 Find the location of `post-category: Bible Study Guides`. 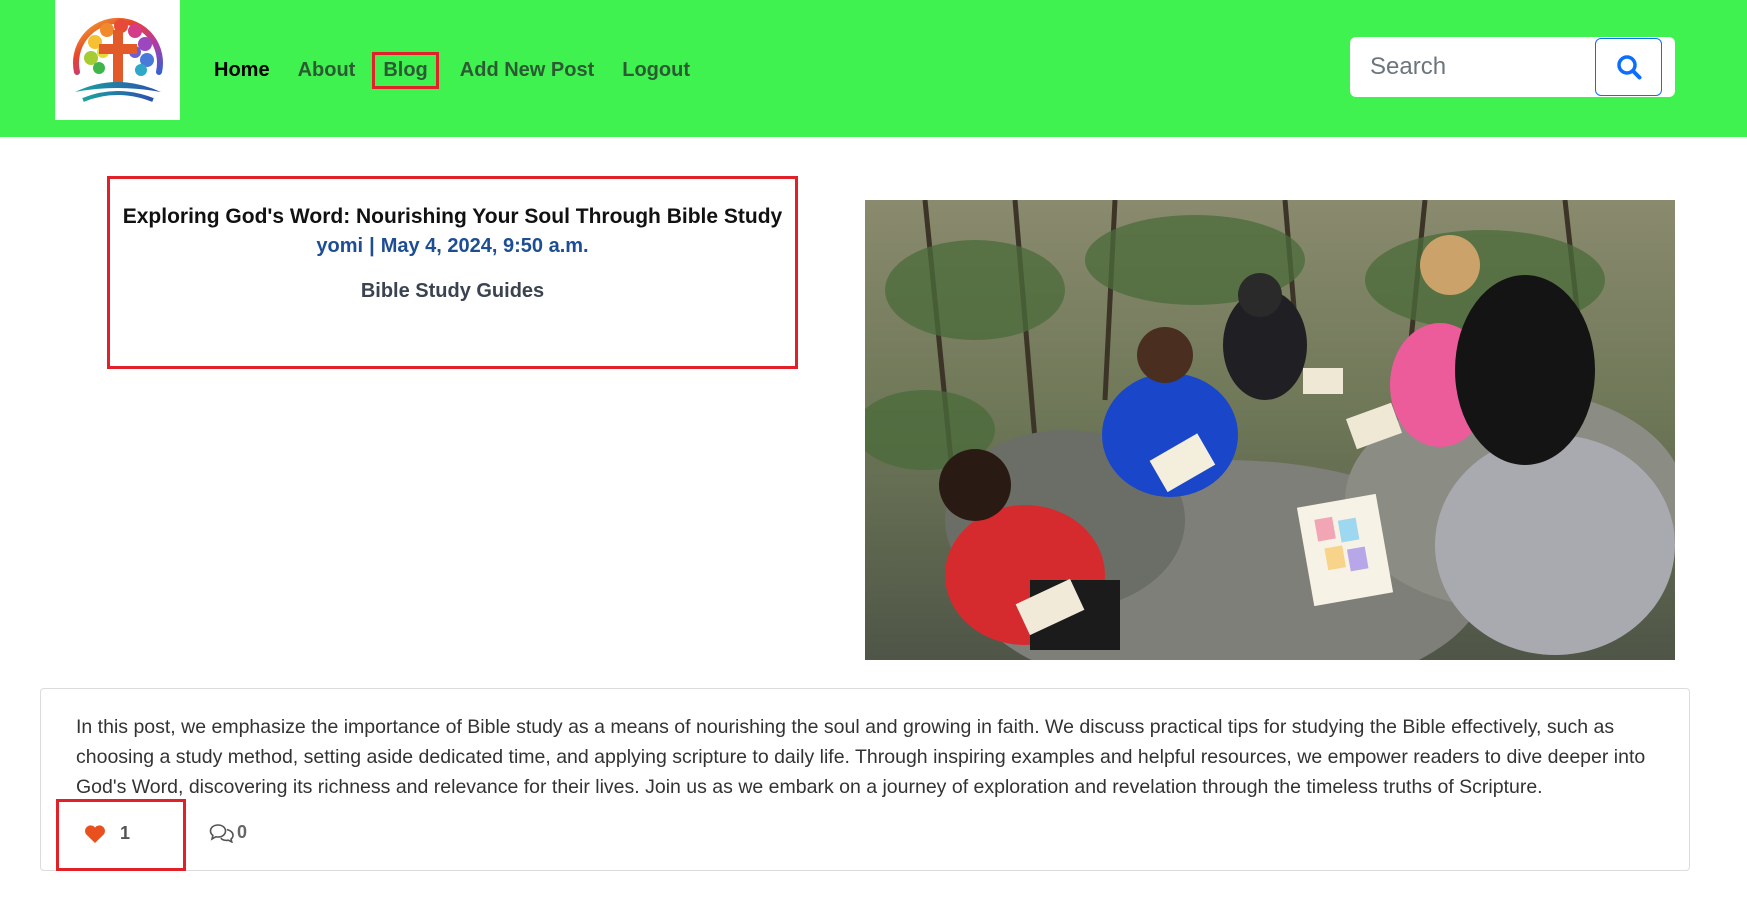

post-category: Bible Study Guides is located at coordinates (452, 291).